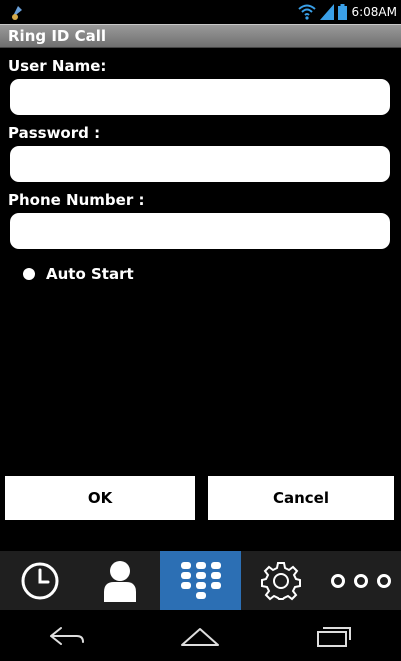 This screenshot has width=401, height=661. I want to click on system-nav-bar, so click(200, 635).